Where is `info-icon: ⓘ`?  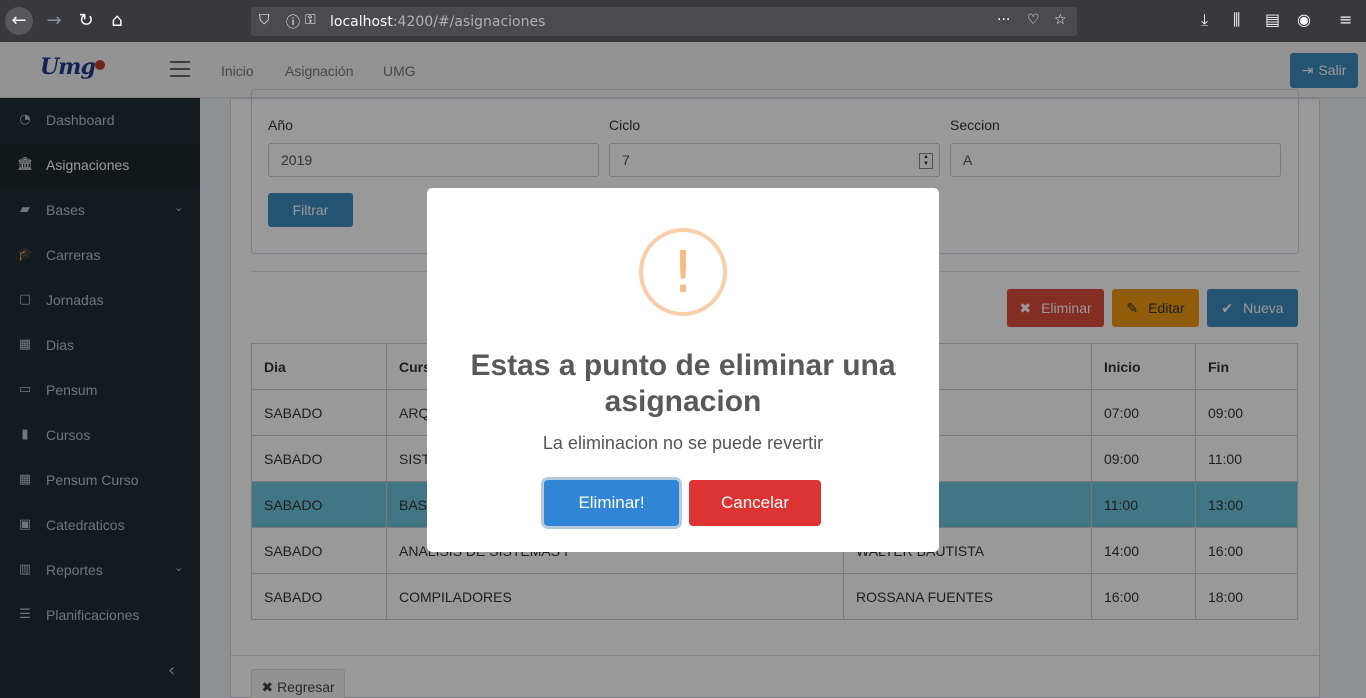 info-icon: ⓘ is located at coordinates (293, 22).